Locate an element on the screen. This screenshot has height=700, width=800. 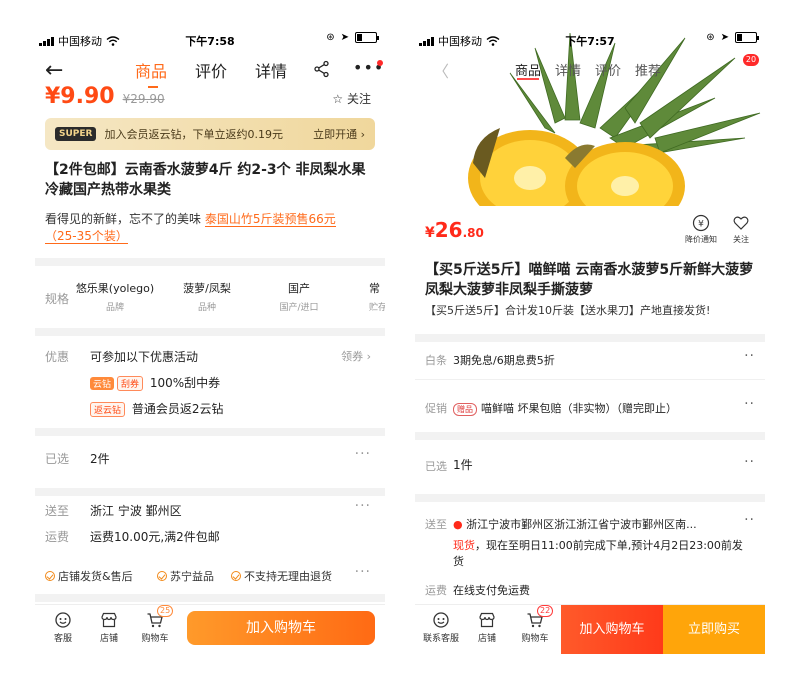
product-subtitle: 看得见的新鲜，忘不了的美味 泰国山竹5斤装预售66元（25-35个装） is located at coordinates (205, 228).